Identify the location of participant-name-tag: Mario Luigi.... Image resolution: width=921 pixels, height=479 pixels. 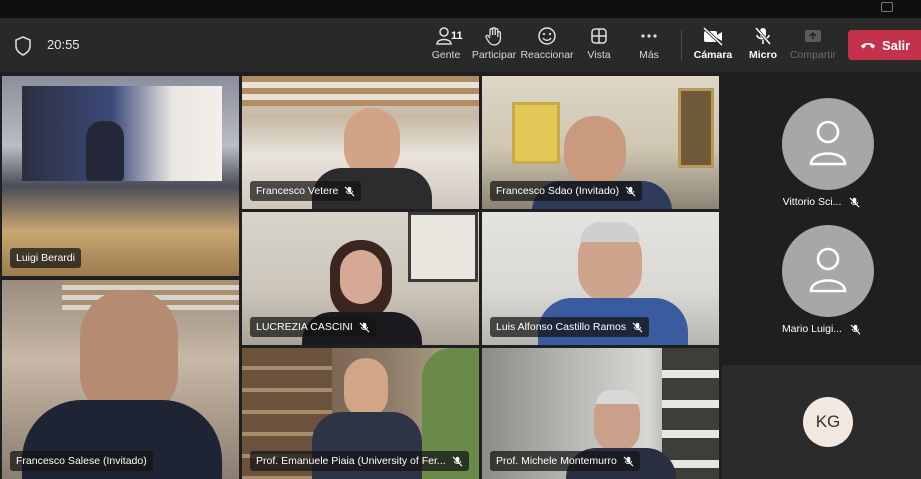
(821, 329).